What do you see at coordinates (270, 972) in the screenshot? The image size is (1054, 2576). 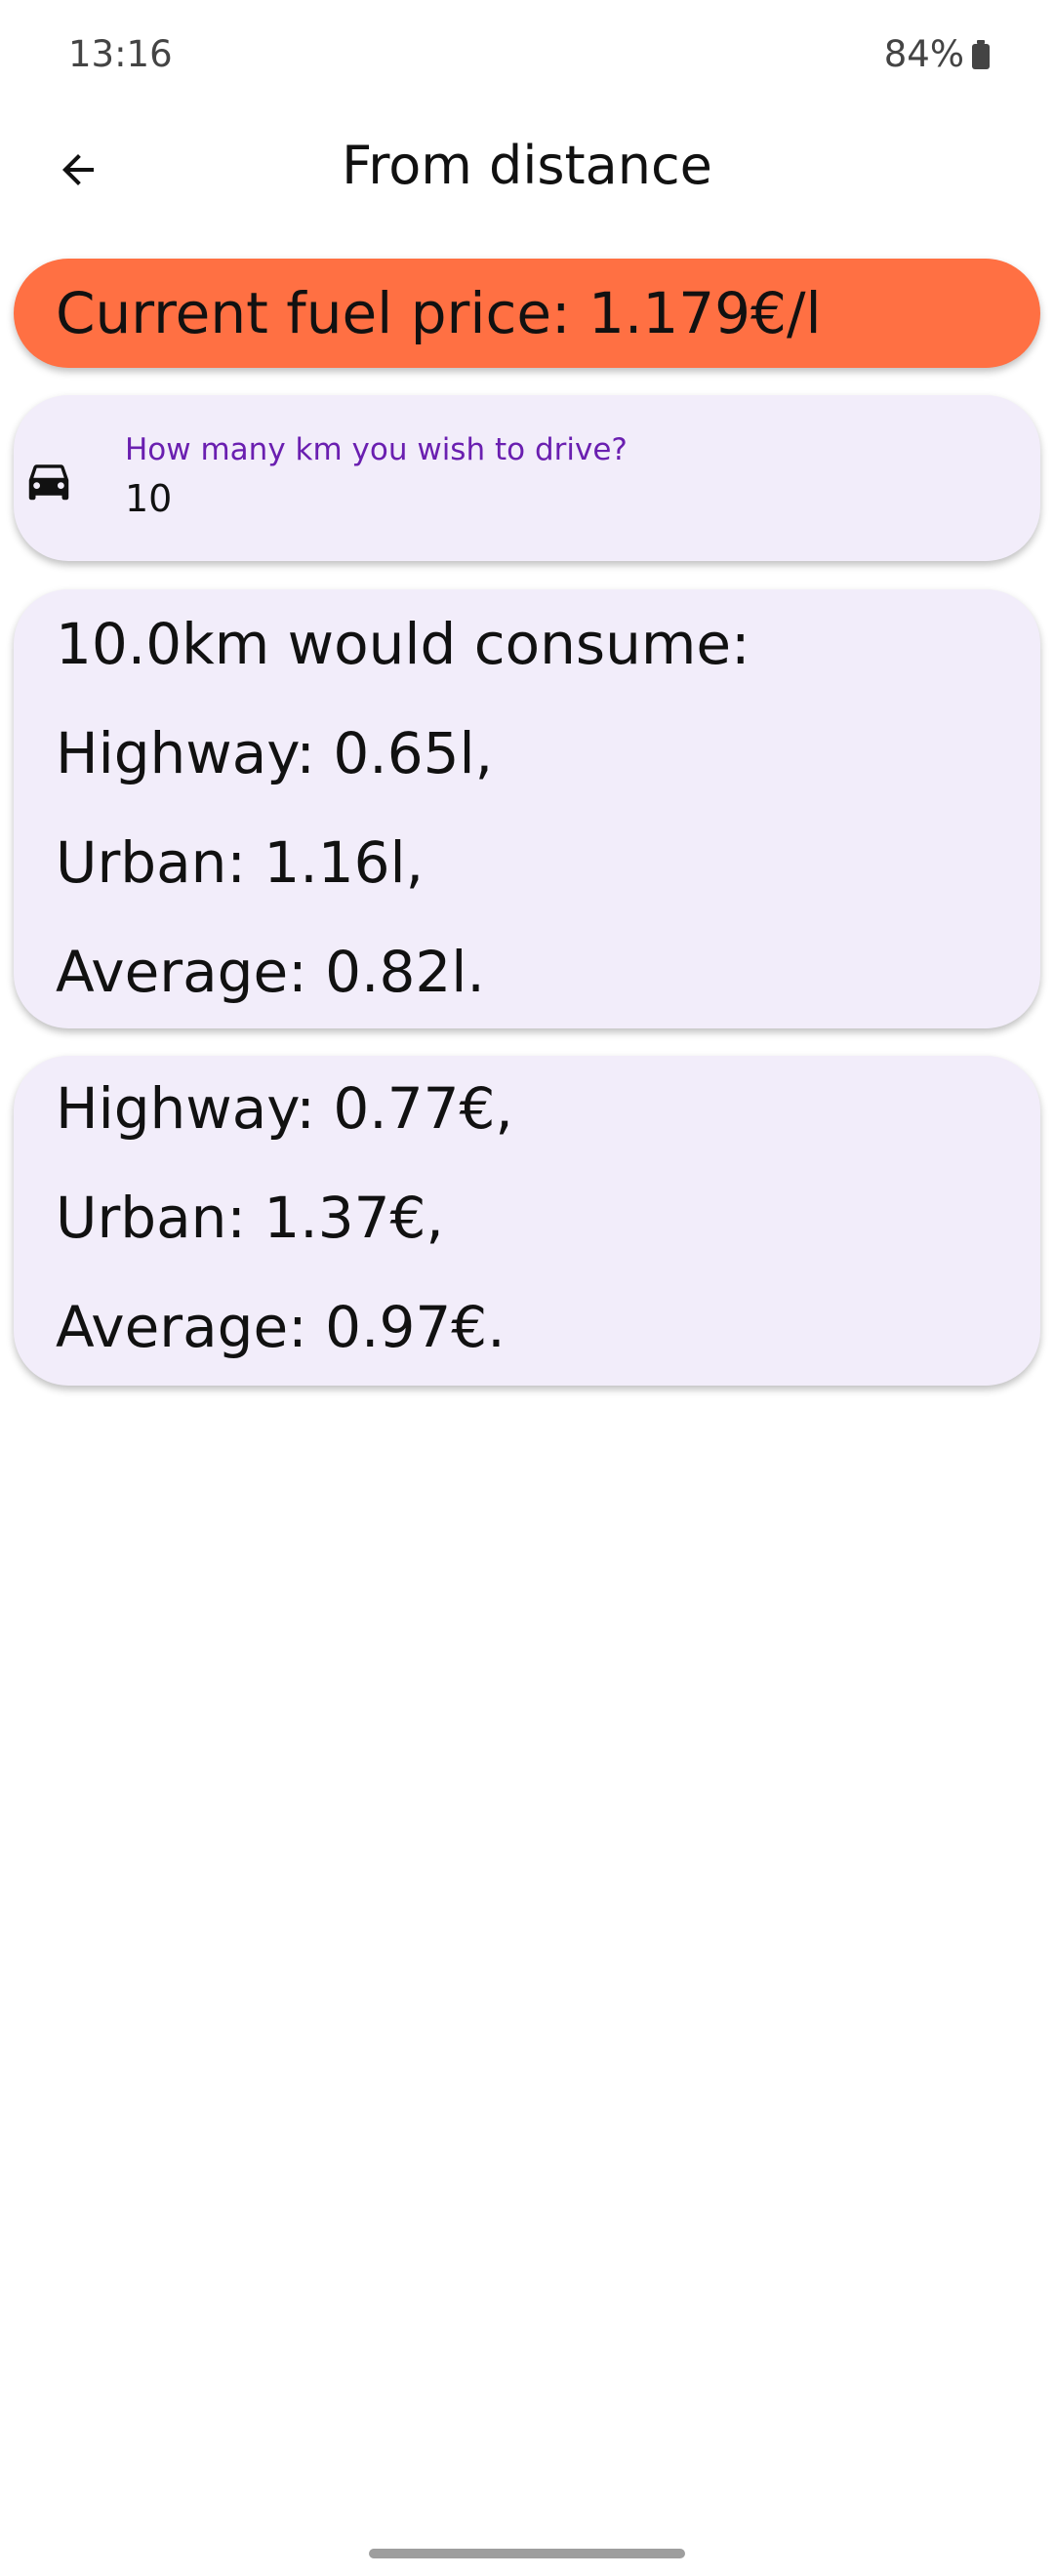 I see `consumption-average: Average: 0.82l.` at bounding box center [270, 972].